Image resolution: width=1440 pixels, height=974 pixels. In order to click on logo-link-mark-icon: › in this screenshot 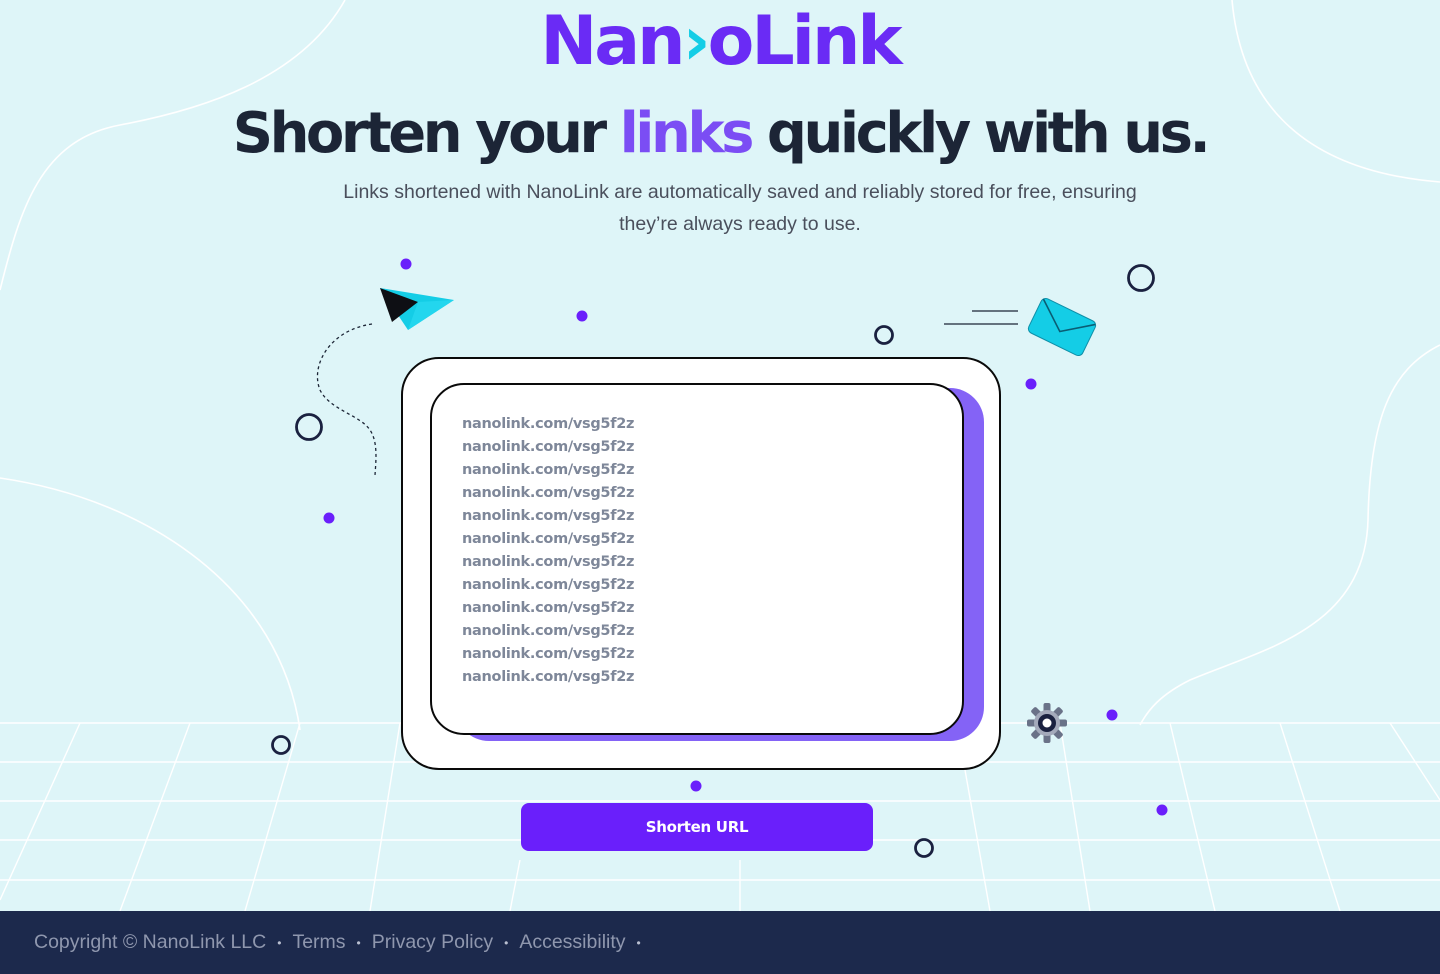, I will do `click(696, 41)`.